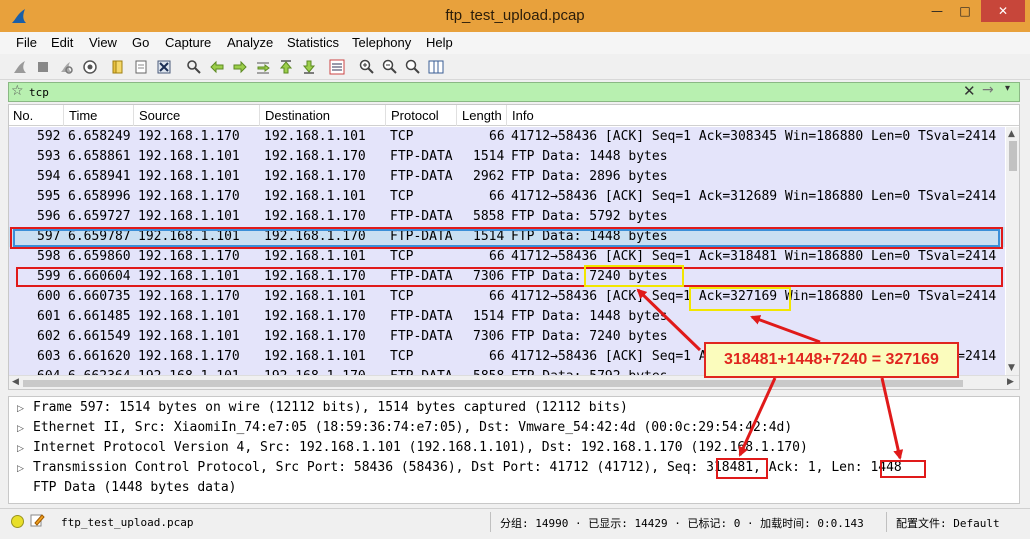 Image resolution: width=1030 pixels, height=539 pixels. I want to click on status-divider, so click(490, 522).